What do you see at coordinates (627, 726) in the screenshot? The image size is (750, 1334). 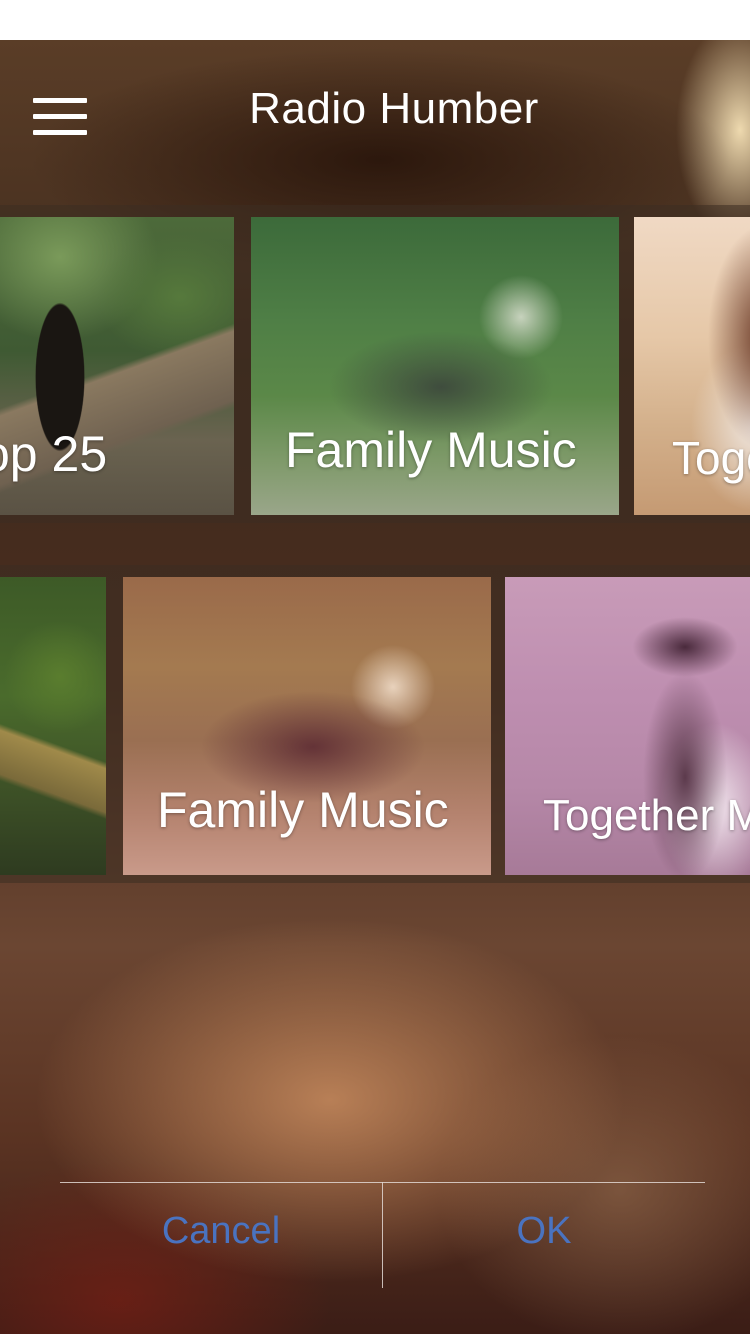 I see `playlist-card: Together M` at bounding box center [627, 726].